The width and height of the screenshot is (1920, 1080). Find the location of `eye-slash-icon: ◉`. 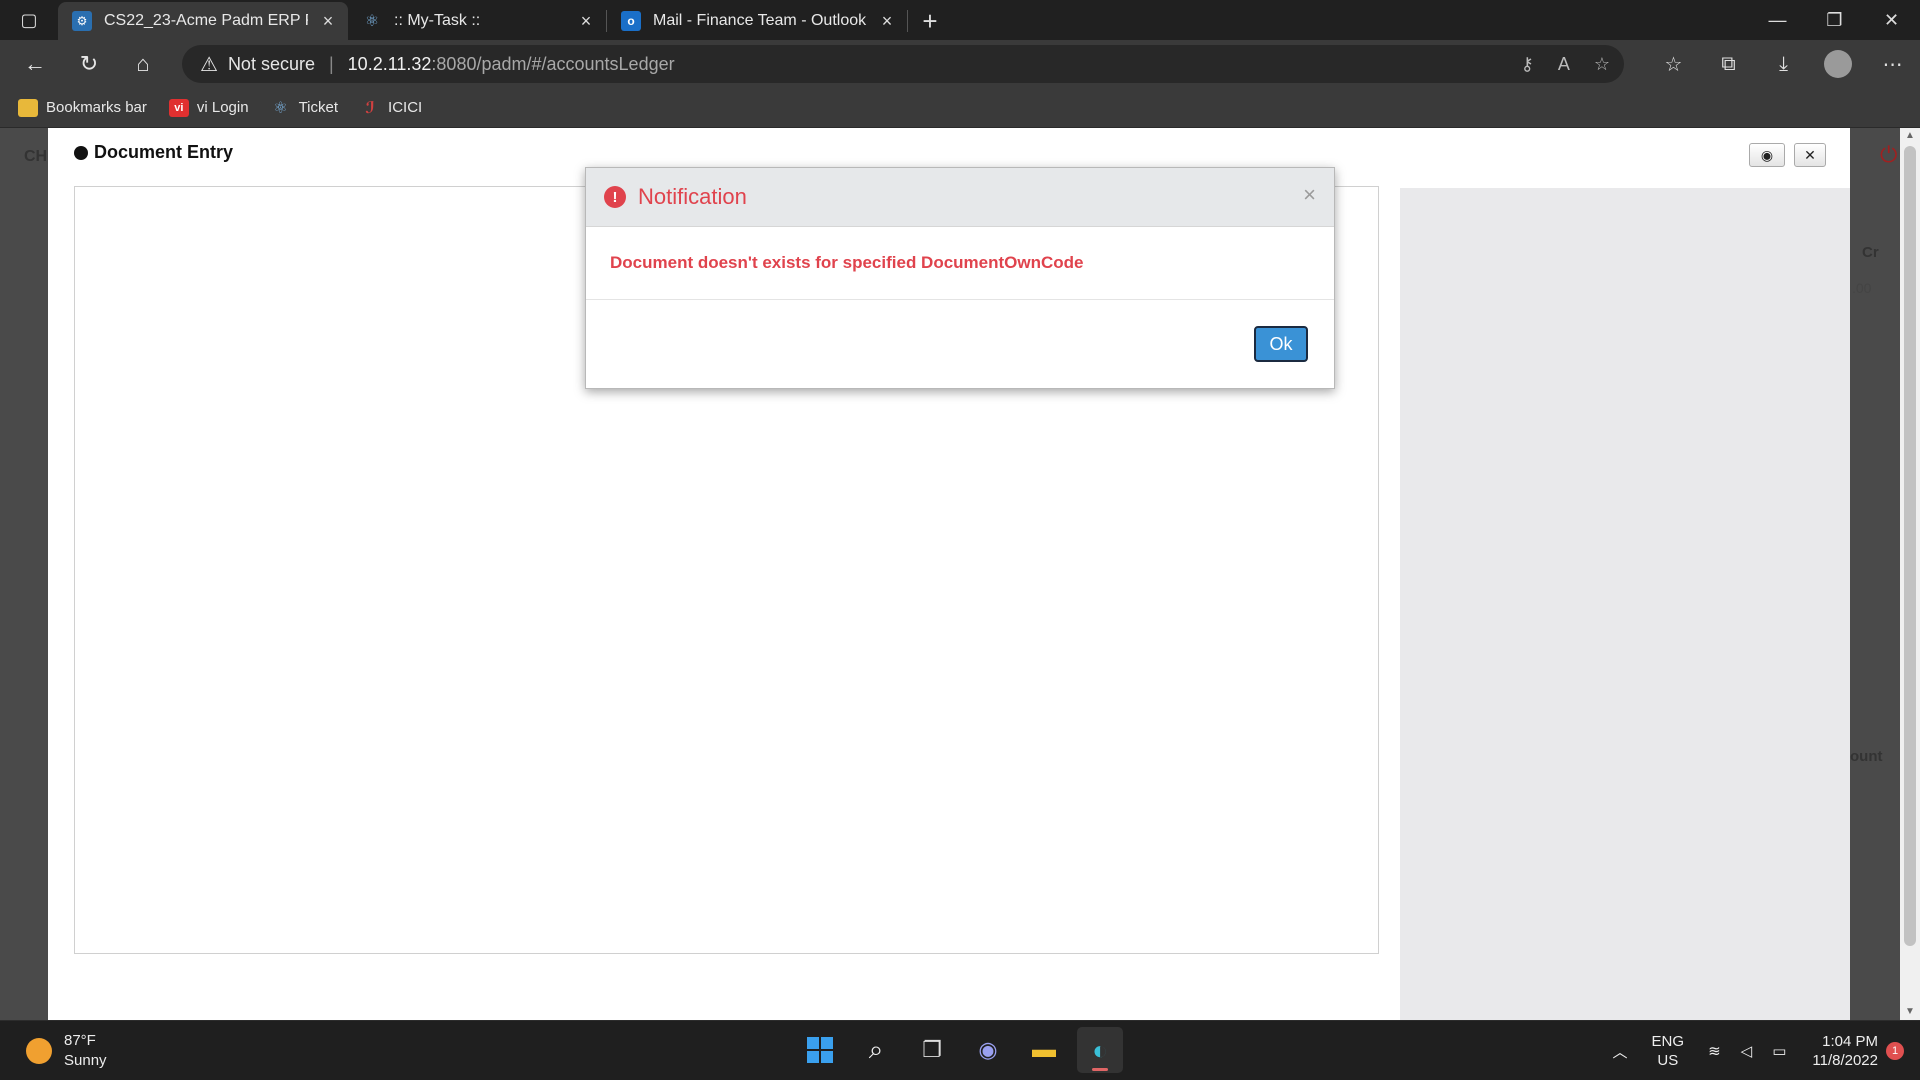

eye-slash-icon: ◉ is located at coordinates (1767, 154).